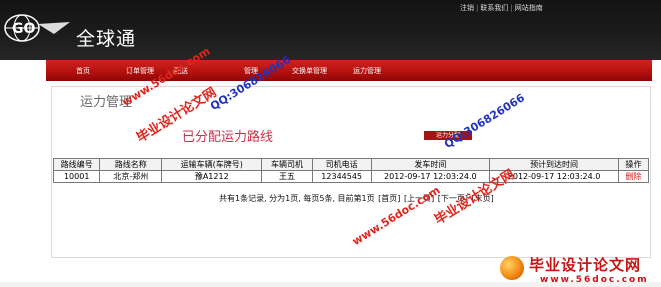 This screenshot has height=287, width=661. What do you see at coordinates (140, 71) in the screenshot?
I see `nav-orders: 订单管理` at bounding box center [140, 71].